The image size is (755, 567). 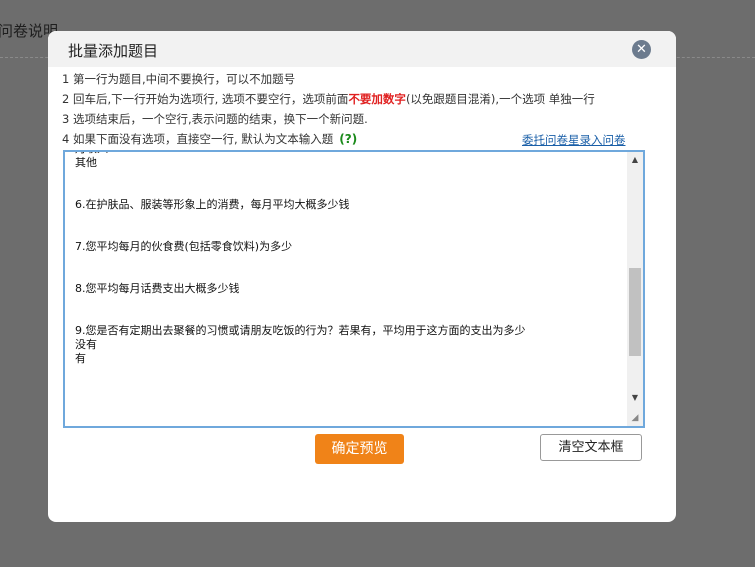 I want to click on instruction-line-2-pre: 2 回车后,下一行开始为选项行, 选项不要空行，选项前面, so click(x=205, y=99).